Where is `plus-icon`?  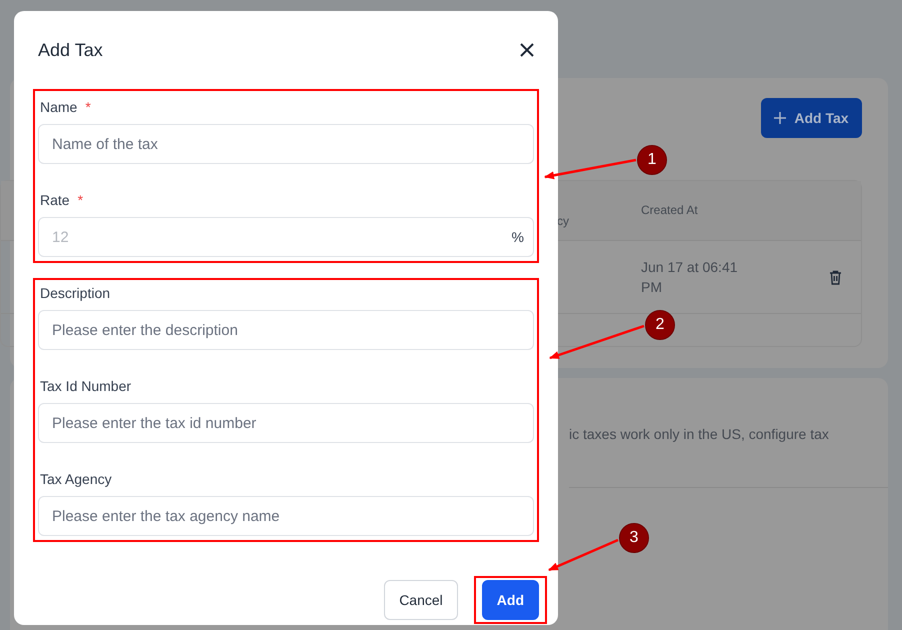 plus-icon is located at coordinates (780, 118).